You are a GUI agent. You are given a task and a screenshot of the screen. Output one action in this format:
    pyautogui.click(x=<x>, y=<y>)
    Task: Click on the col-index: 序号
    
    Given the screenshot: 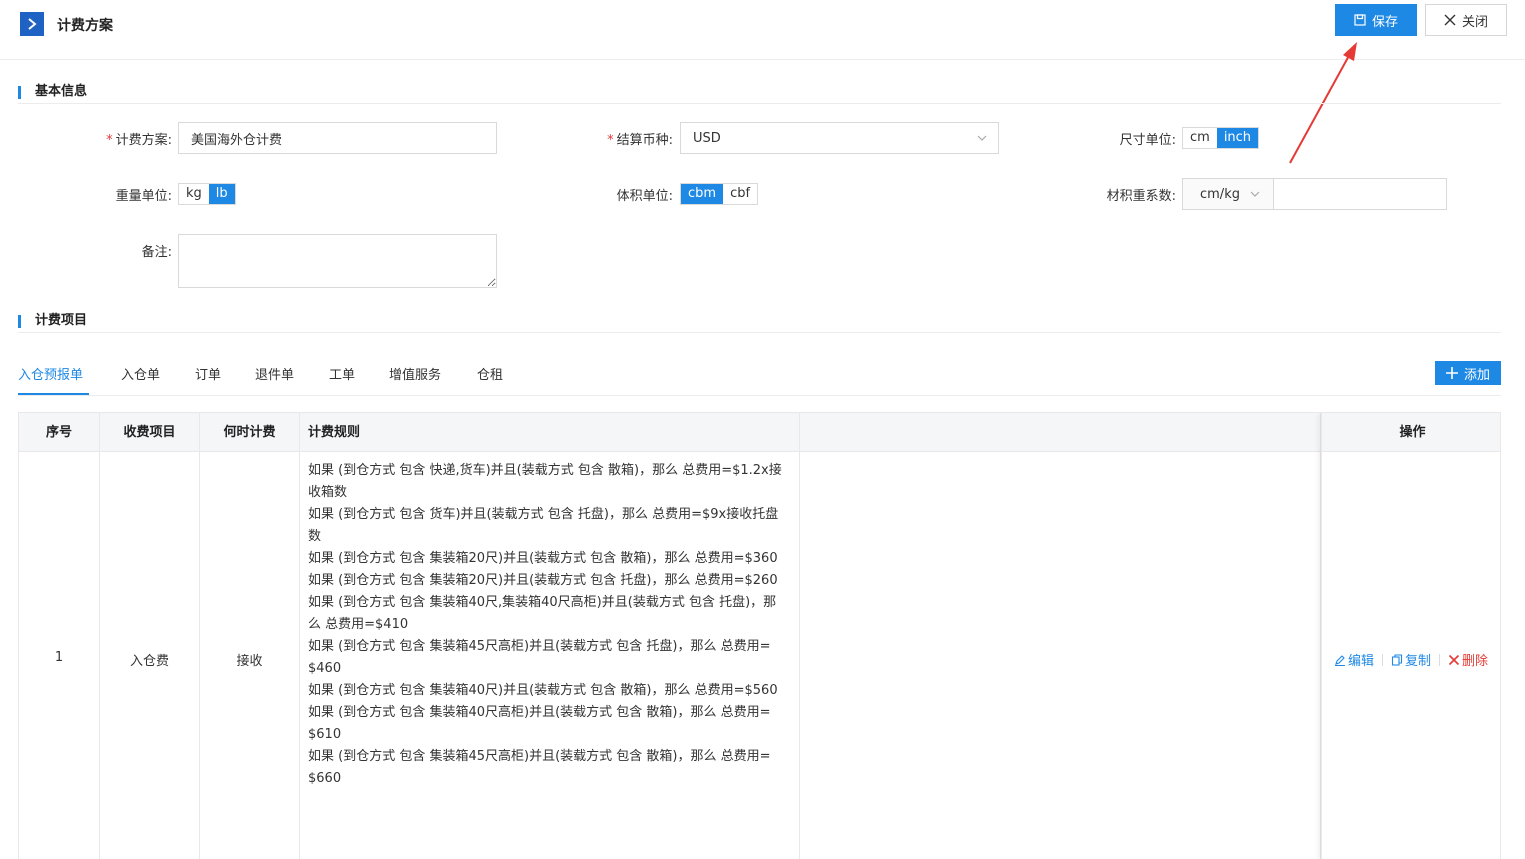 What is the action you would take?
    pyautogui.click(x=59, y=432)
    